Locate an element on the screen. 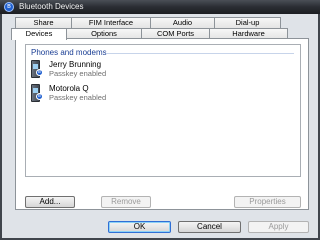 The image size is (320, 240). group-header-phones-modems: Phones and modems is located at coordinates (69, 52).